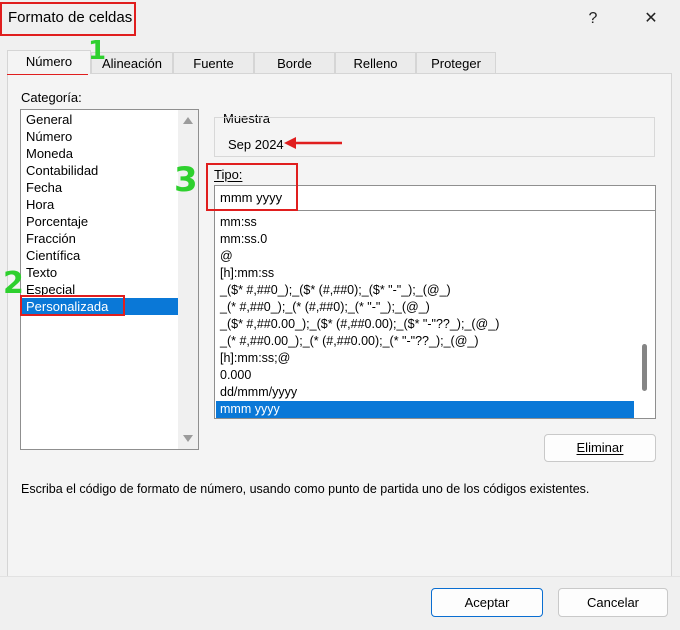 This screenshot has width=680, height=630. I want to click on tab-proteger: Proteger, so click(456, 62).